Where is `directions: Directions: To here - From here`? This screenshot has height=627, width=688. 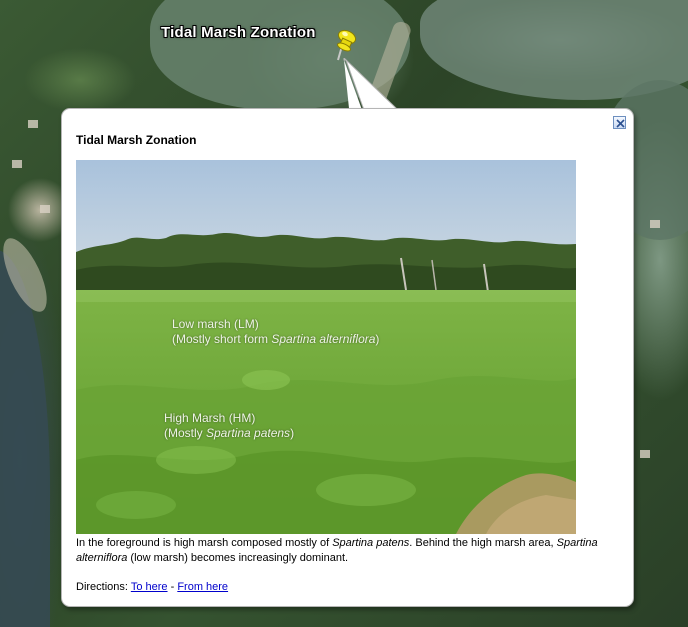
directions: Directions: To here - From here is located at coordinates (152, 587).